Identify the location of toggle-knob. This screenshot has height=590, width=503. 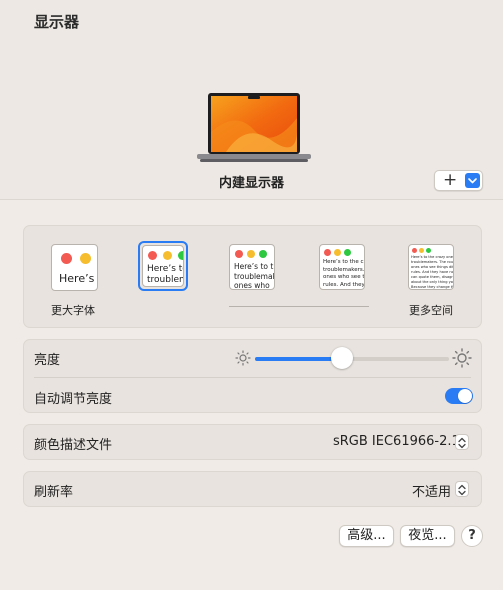
(465, 396).